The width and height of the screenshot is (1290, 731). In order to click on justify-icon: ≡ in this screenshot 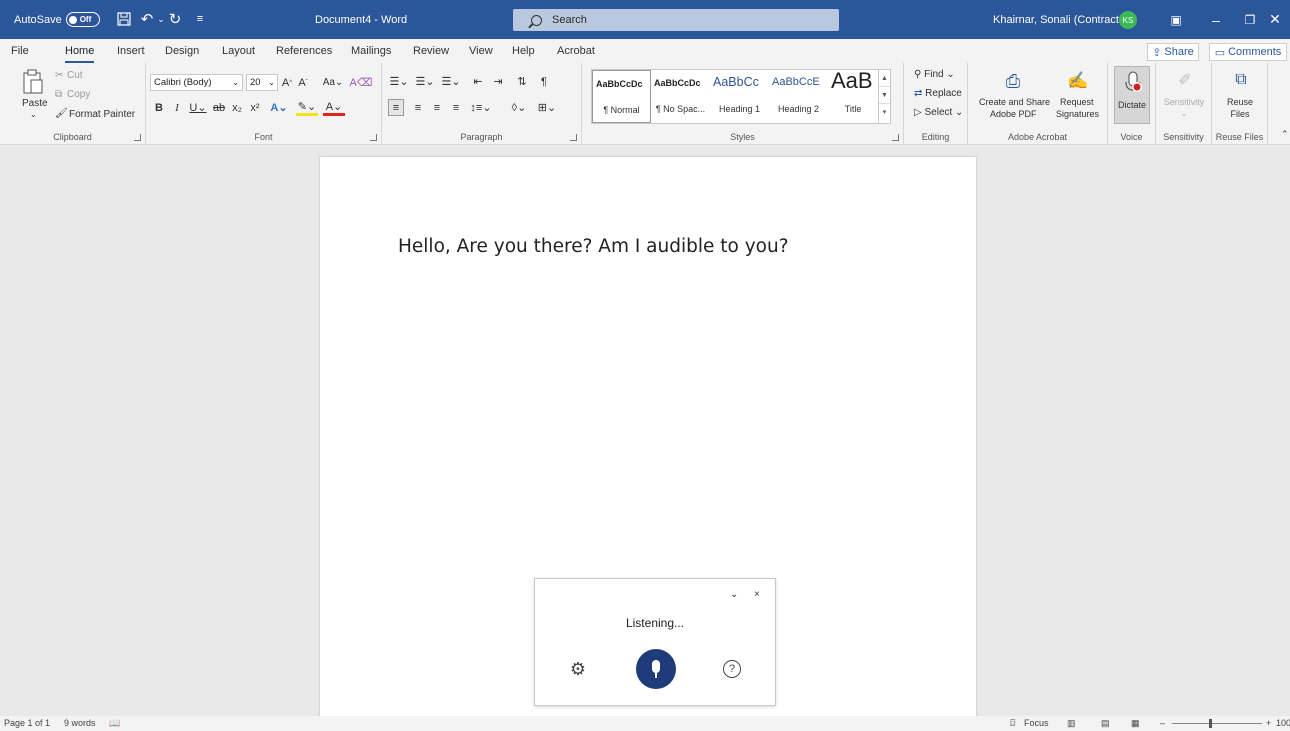, I will do `click(456, 107)`.